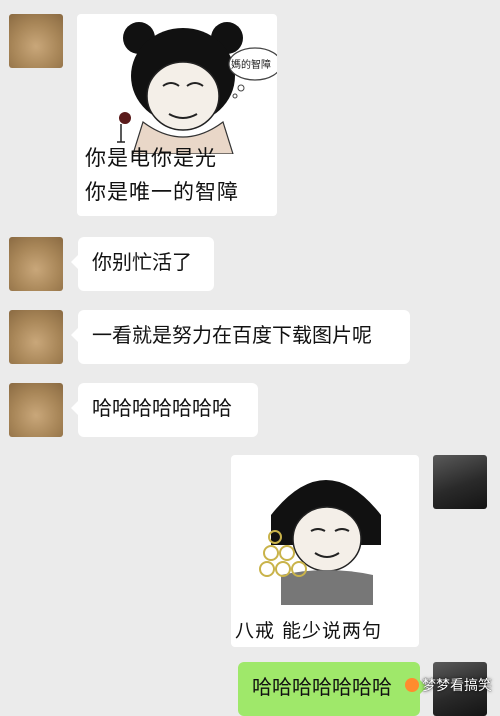  I want to click on sticker-message: 八戒 能少说两句吧？, so click(325, 551).